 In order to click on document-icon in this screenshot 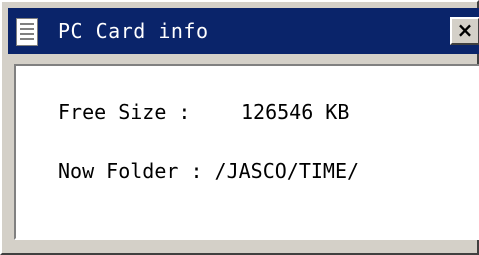, I will do `click(27, 32)`.